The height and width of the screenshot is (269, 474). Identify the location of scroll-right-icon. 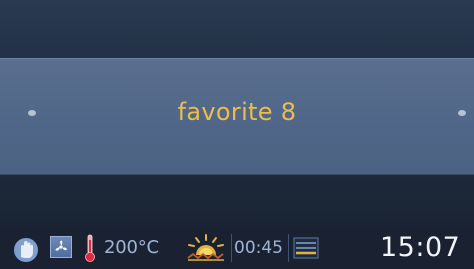
(462, 113).